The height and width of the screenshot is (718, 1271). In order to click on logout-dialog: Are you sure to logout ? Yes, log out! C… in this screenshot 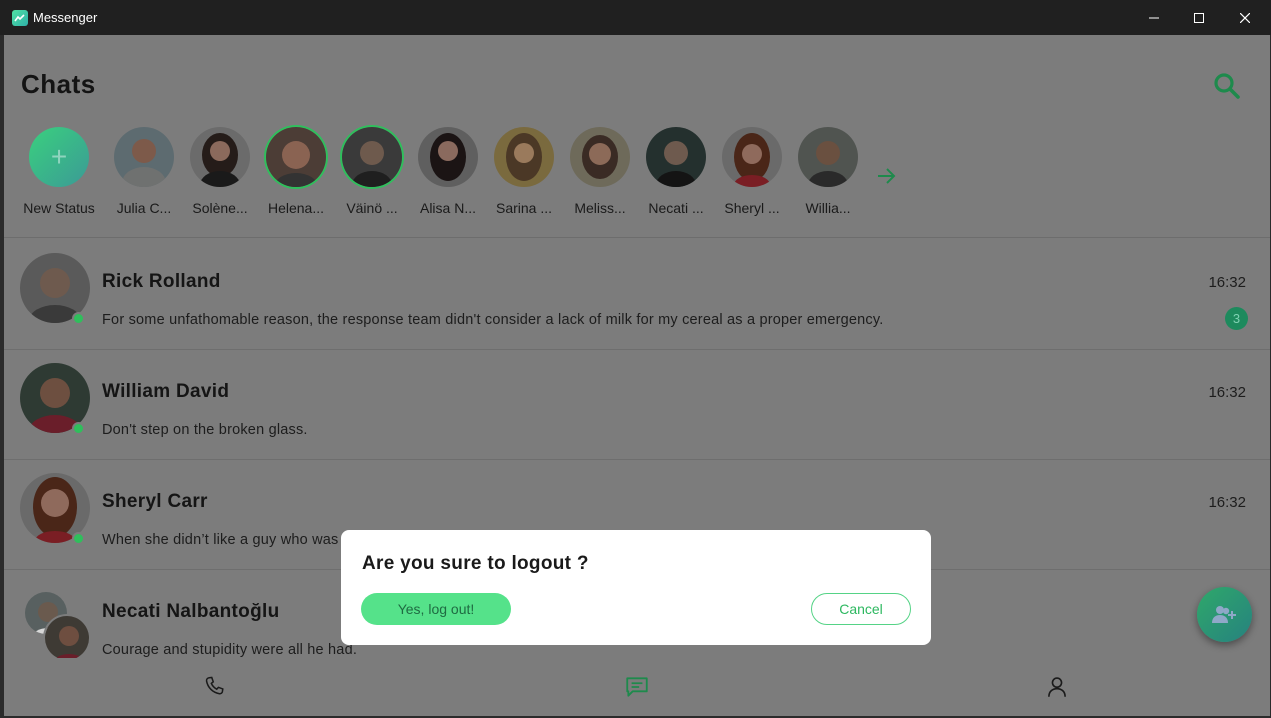, I will do `click(636, 587)`.